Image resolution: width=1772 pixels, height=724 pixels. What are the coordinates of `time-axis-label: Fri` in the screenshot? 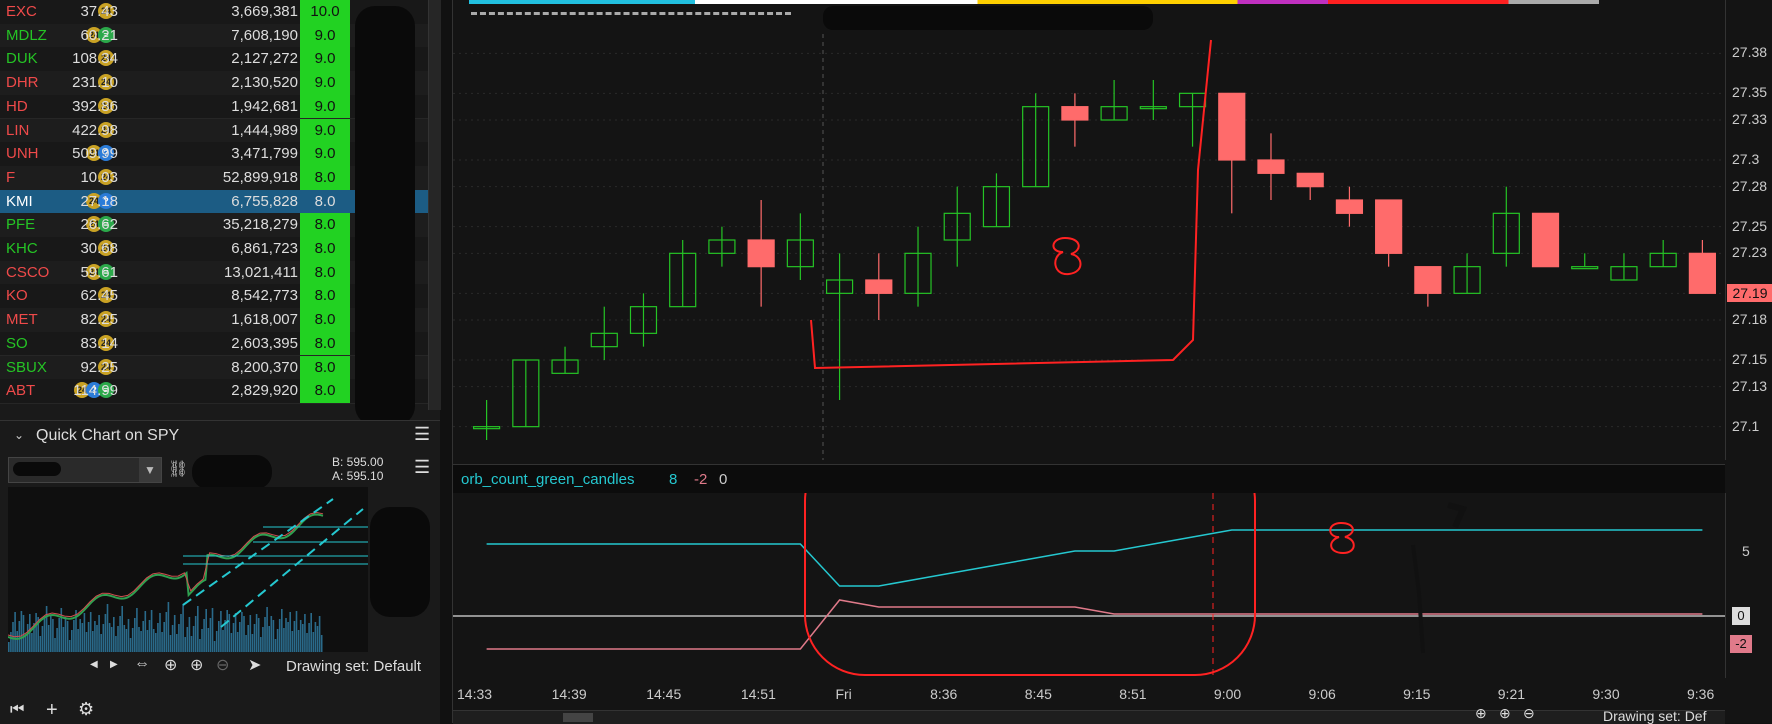 It's located at (843, 694).